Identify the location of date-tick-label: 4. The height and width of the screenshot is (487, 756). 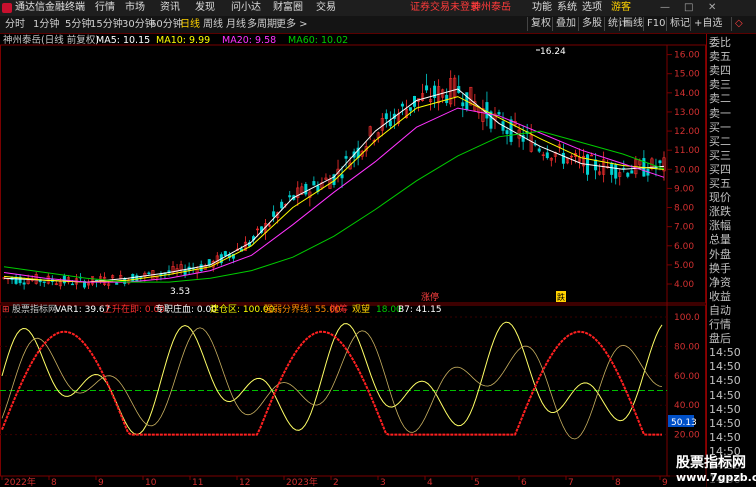
(430, 482).